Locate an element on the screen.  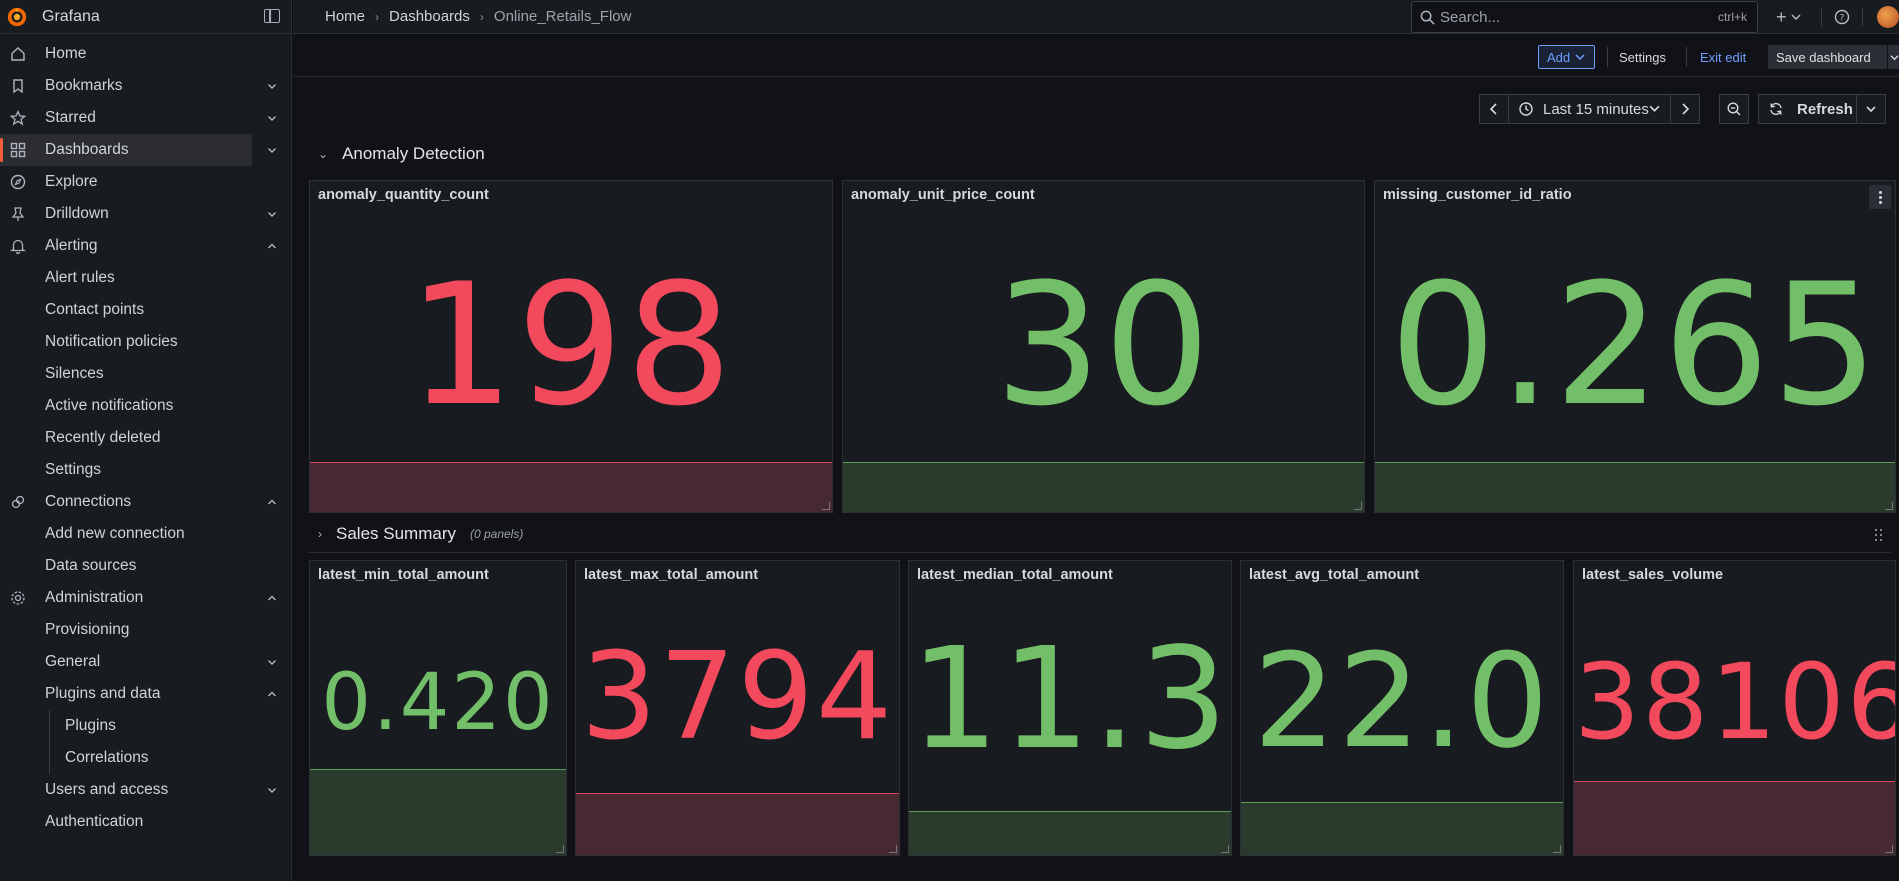
stat-panel-latest-sales-volume: latest_sales_volume 38106 is located at coordinates (1734, 708).